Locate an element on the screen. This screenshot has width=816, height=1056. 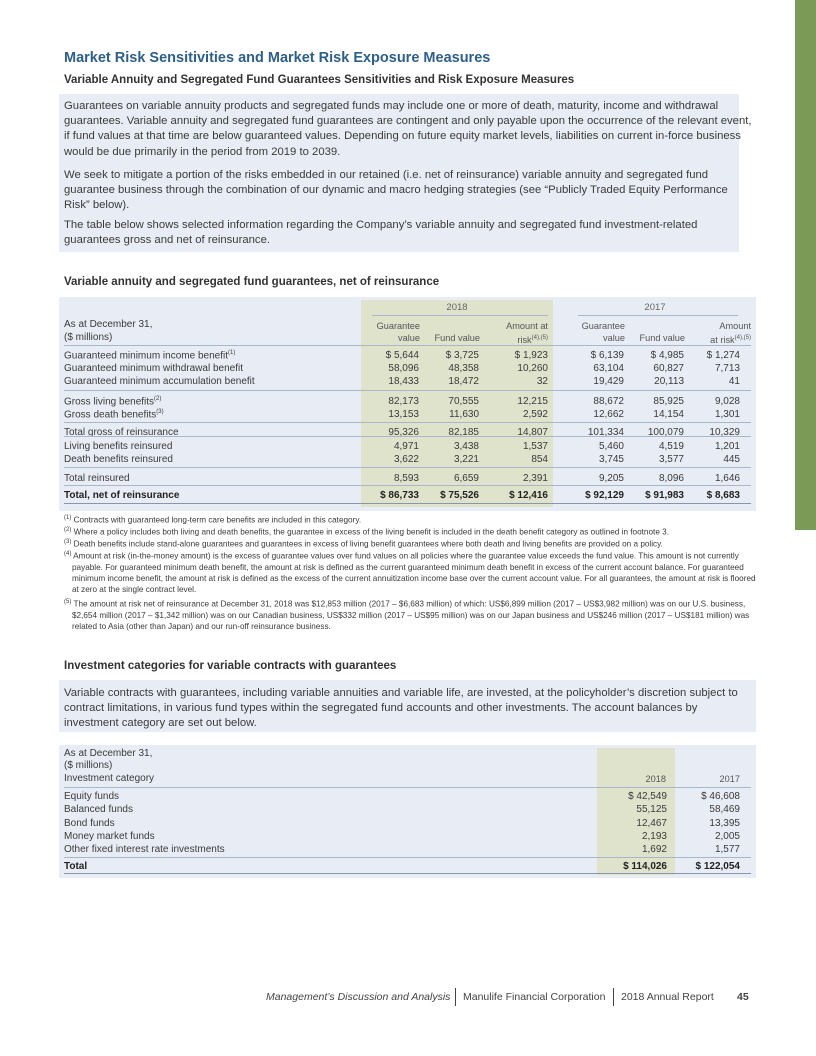
table1-cell: $ 4,985 is located at coordinates (667, 355).